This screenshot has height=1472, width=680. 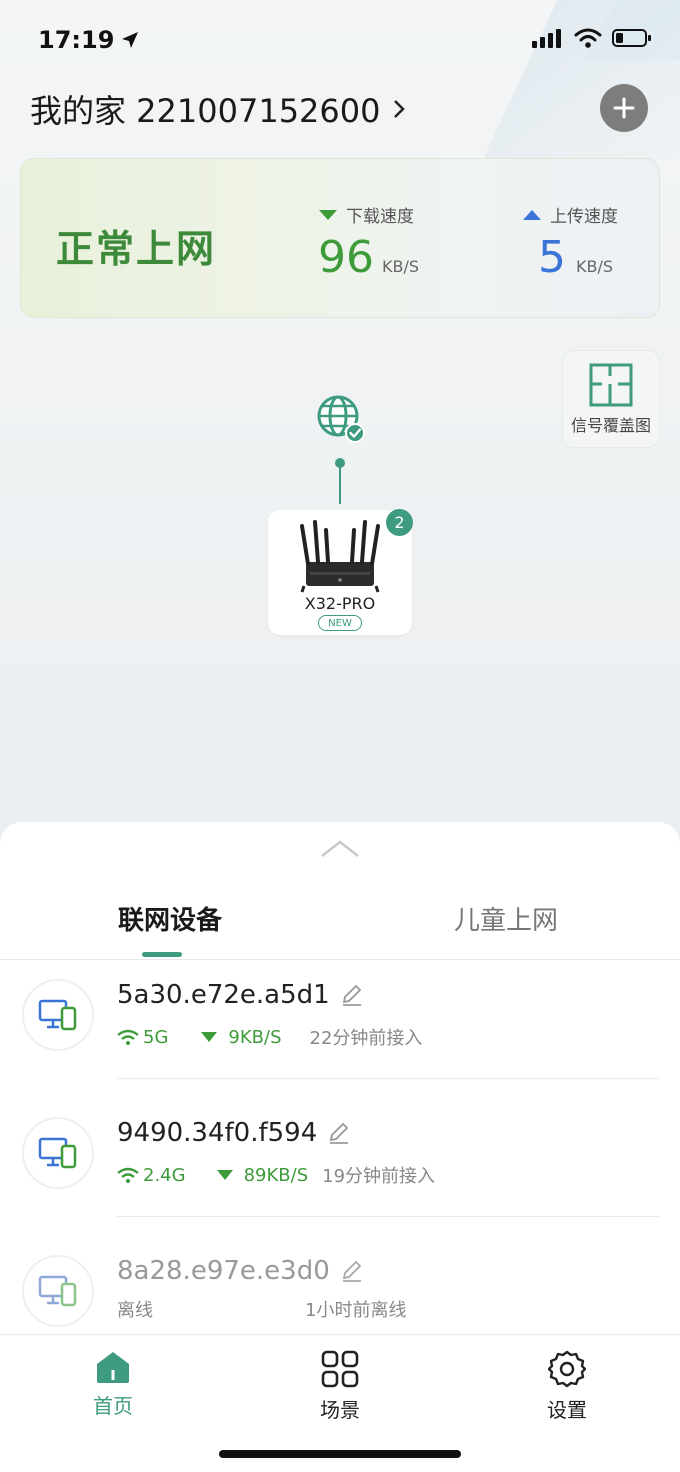 I want to click on home-selector: 我的家 221007152600, so click(x=218, y=109).